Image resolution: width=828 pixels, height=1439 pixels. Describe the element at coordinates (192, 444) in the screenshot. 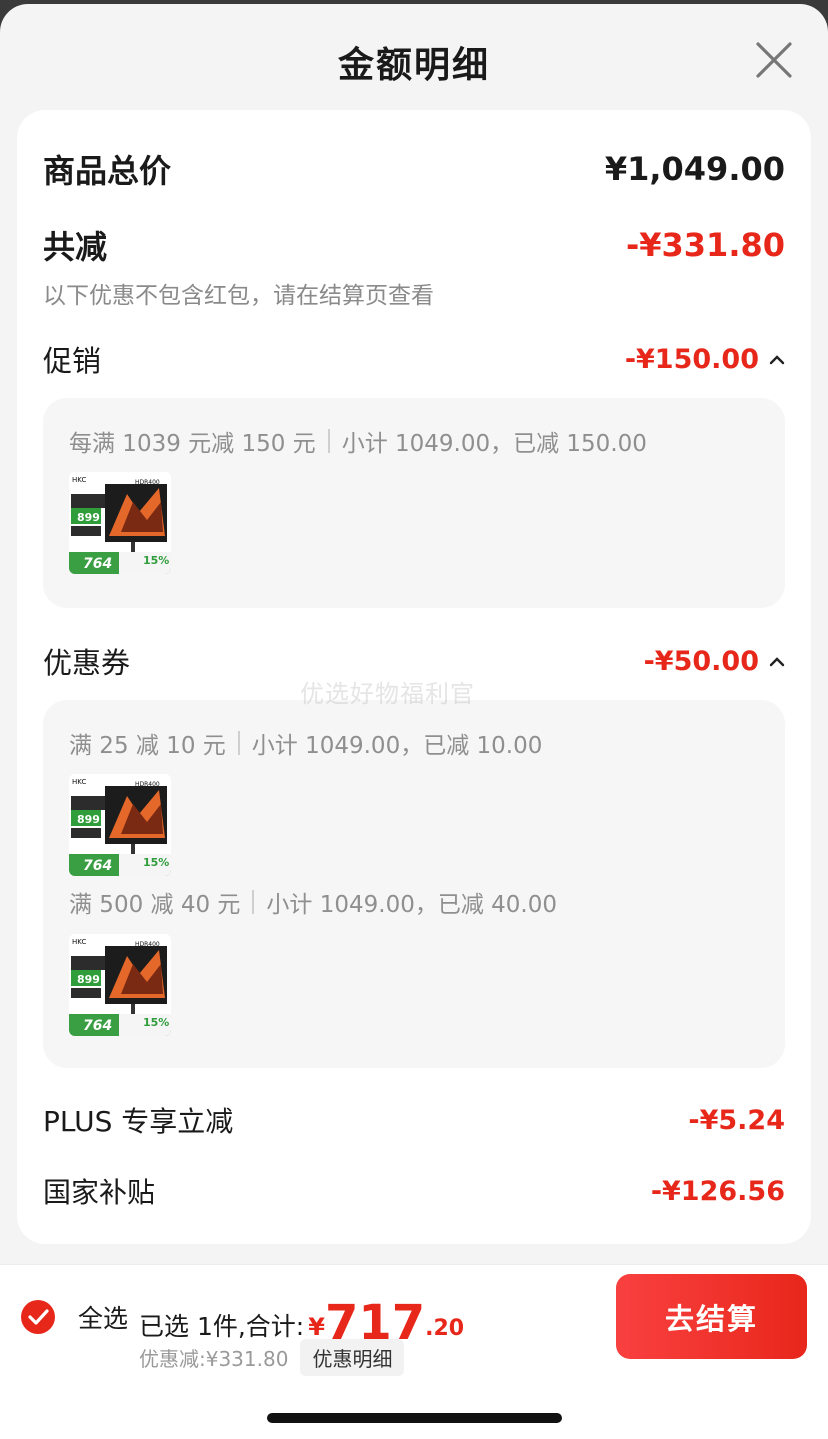

I see `promotion-rule: 每满 1039 元减 150 元` at that location.